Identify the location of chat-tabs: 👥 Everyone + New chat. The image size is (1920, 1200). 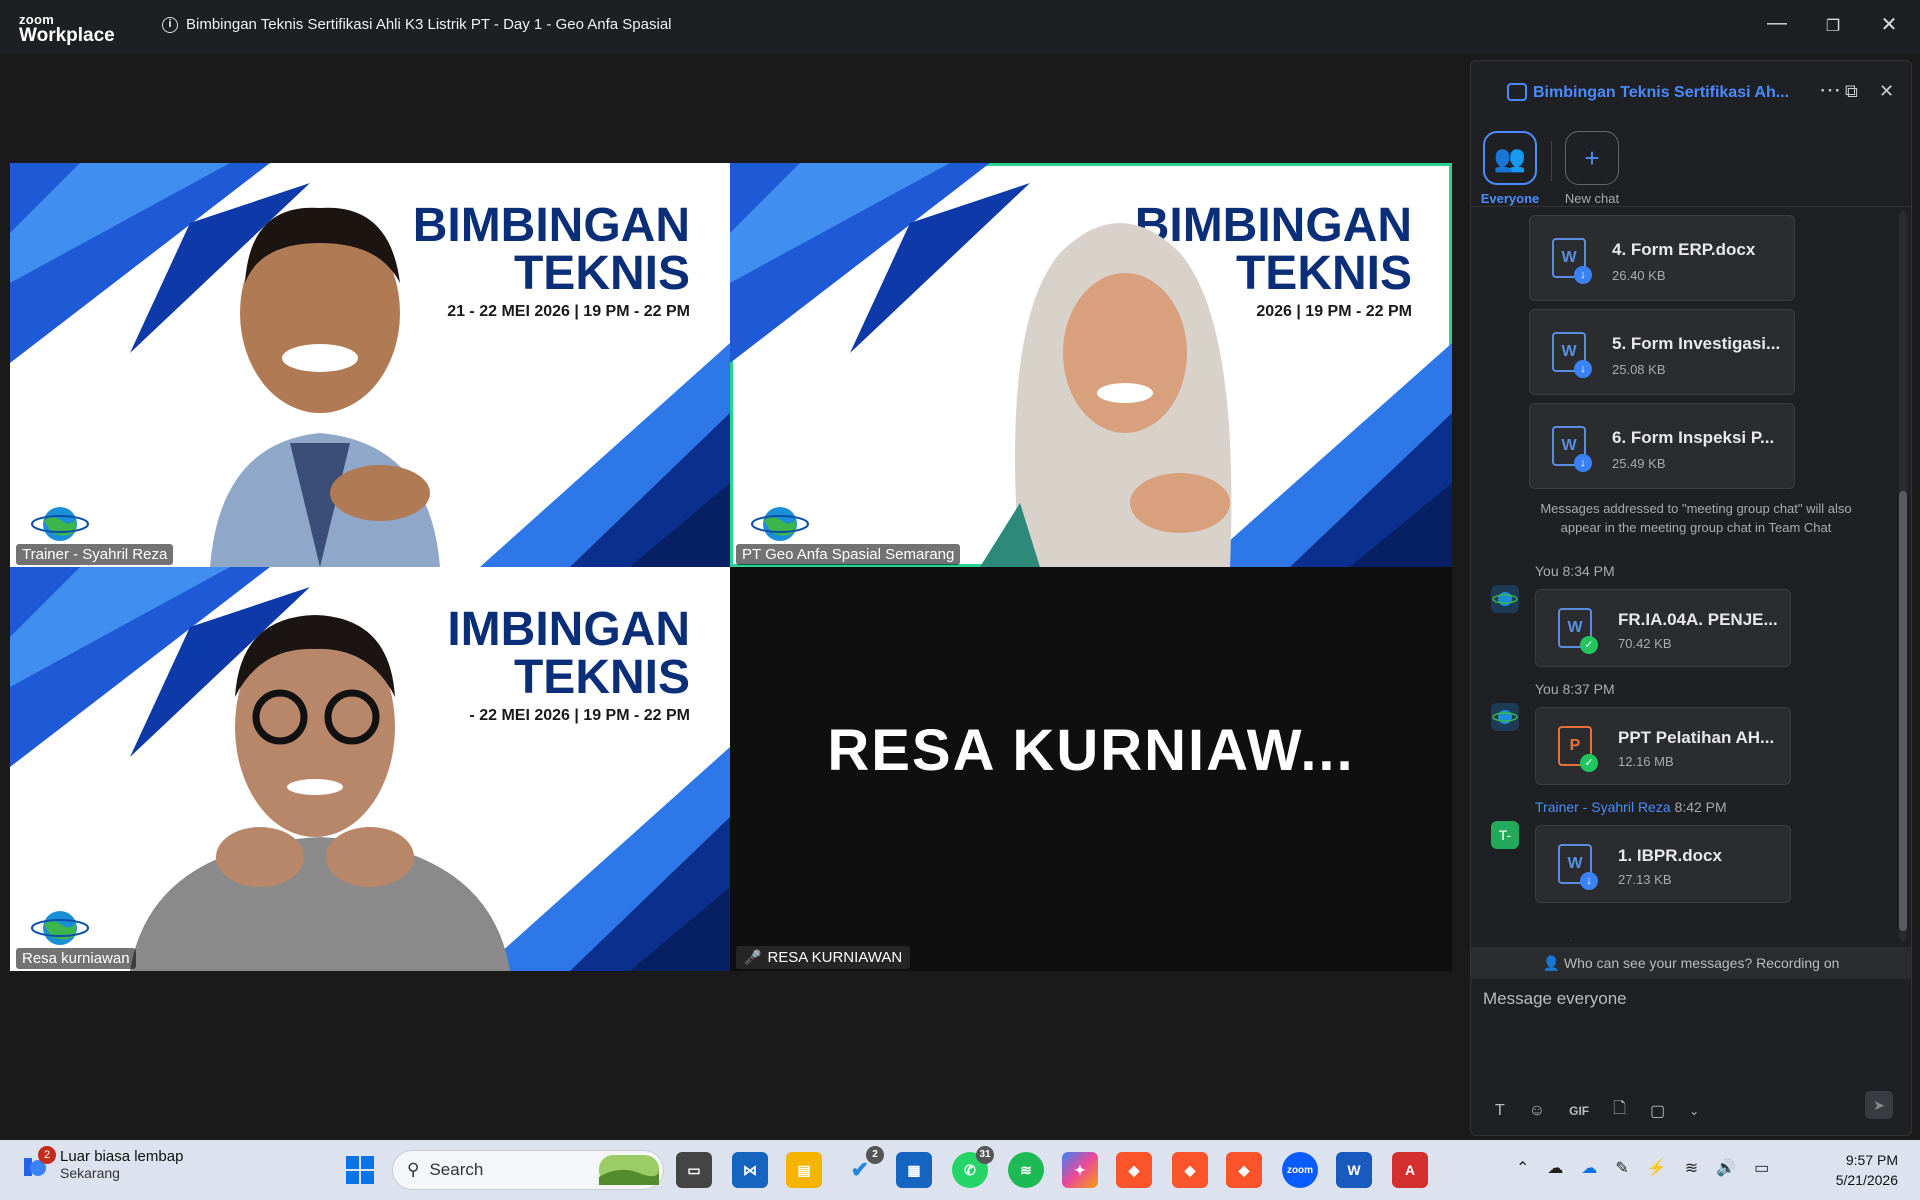
(1691, 167).